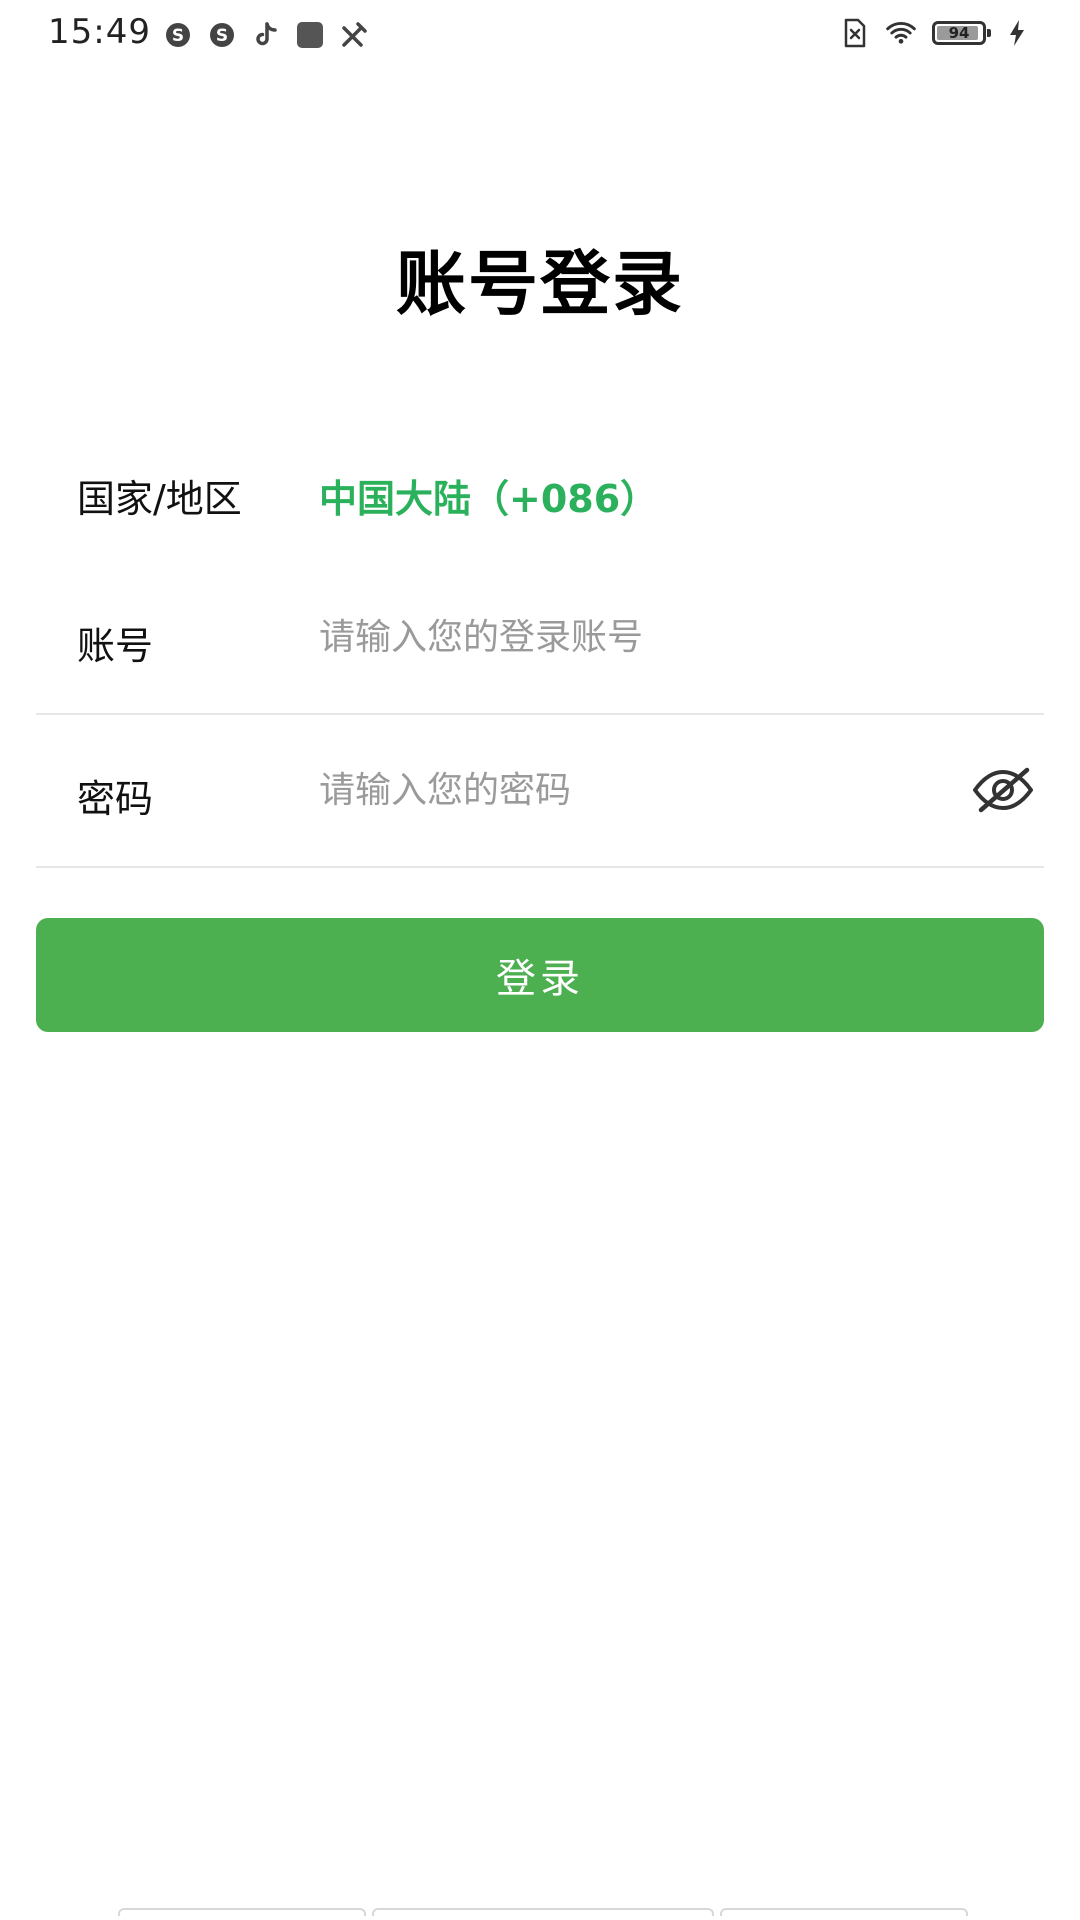 The height and width of the screenshot is (1920, 1080). I want to click on password-divider, so click(540, 867).